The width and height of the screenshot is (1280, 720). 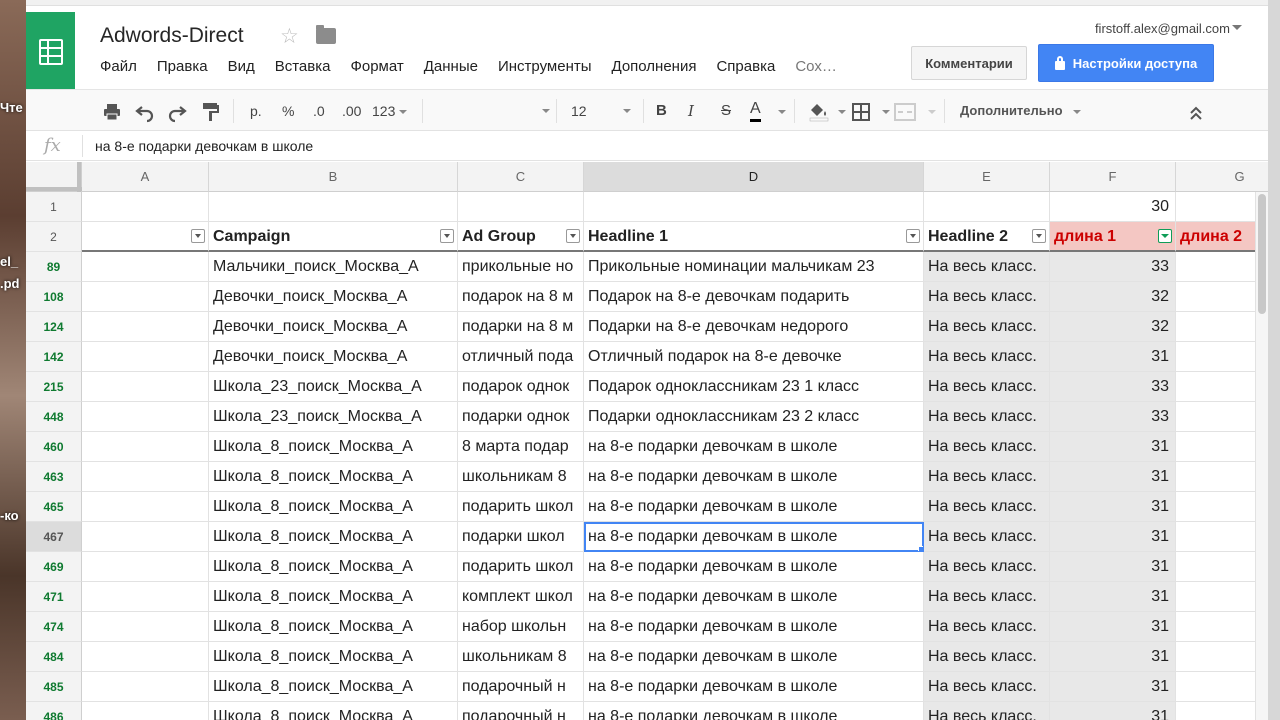 I want to click on menu-format: Формат, so click(x=376, y=66).